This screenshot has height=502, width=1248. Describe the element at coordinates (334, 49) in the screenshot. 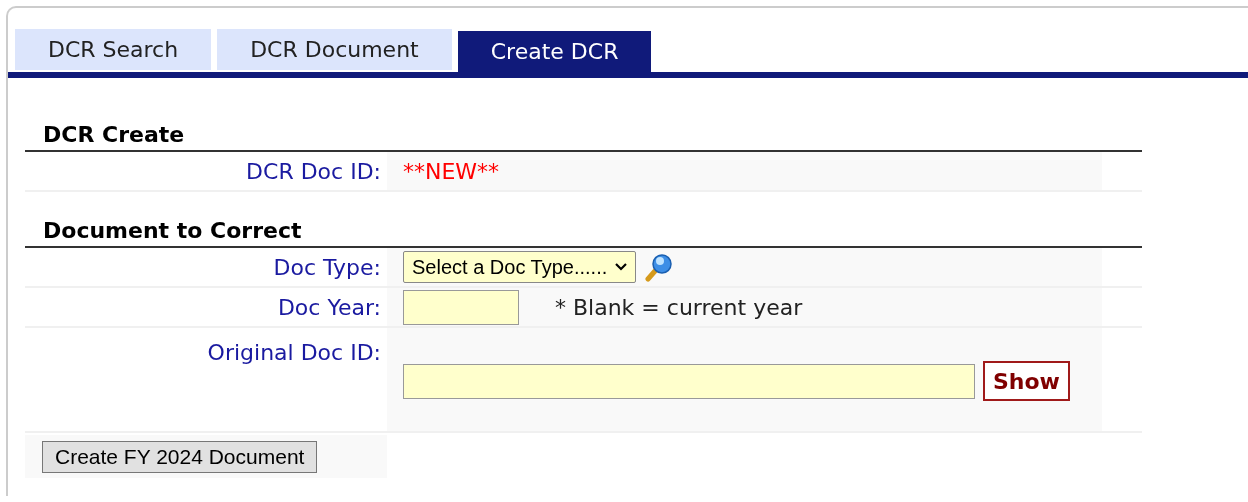

I see `tab: DCR Document` at that location.